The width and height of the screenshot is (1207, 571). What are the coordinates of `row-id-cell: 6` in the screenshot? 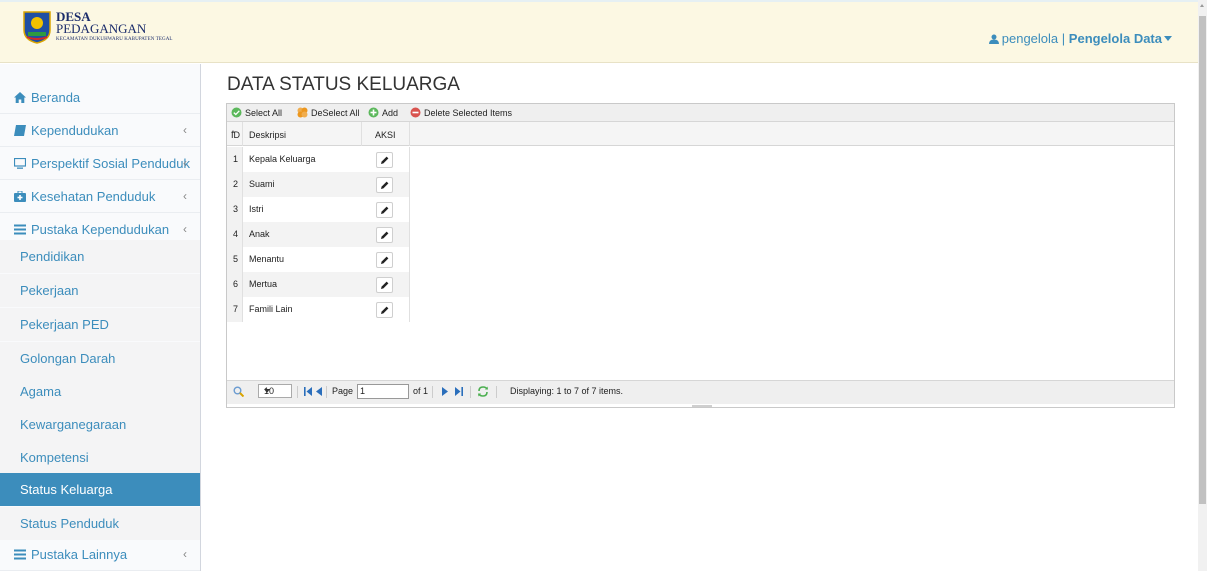 It's located at (235, 284).